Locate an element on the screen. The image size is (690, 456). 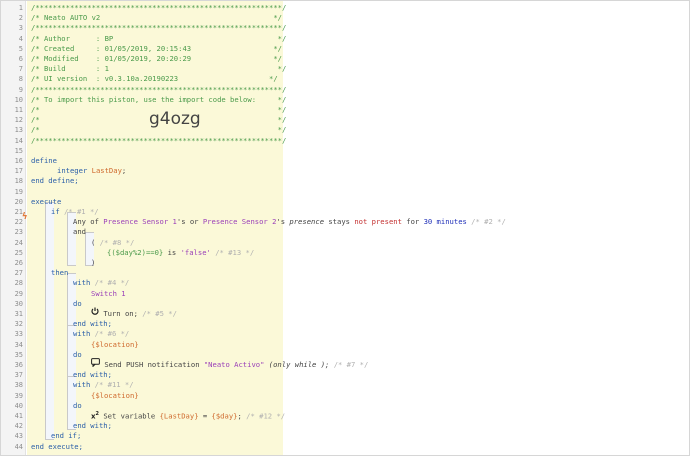
import-code: g4ozg is located at coordinates (175, 119).